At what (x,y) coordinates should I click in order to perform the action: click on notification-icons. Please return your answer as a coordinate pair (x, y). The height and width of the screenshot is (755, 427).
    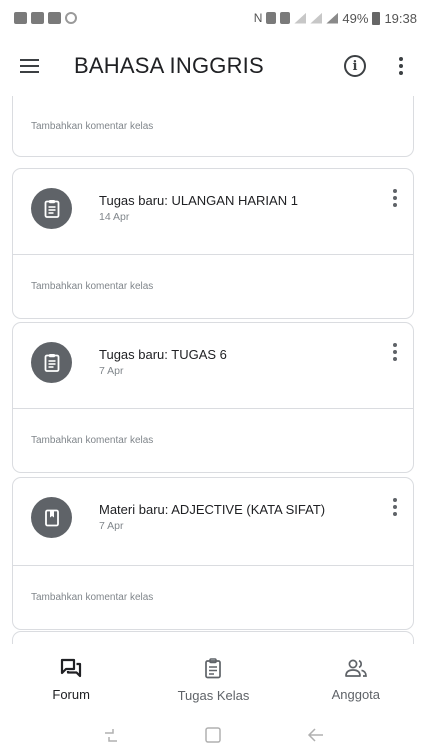
    Looking at the image, I should click on (45, 18).